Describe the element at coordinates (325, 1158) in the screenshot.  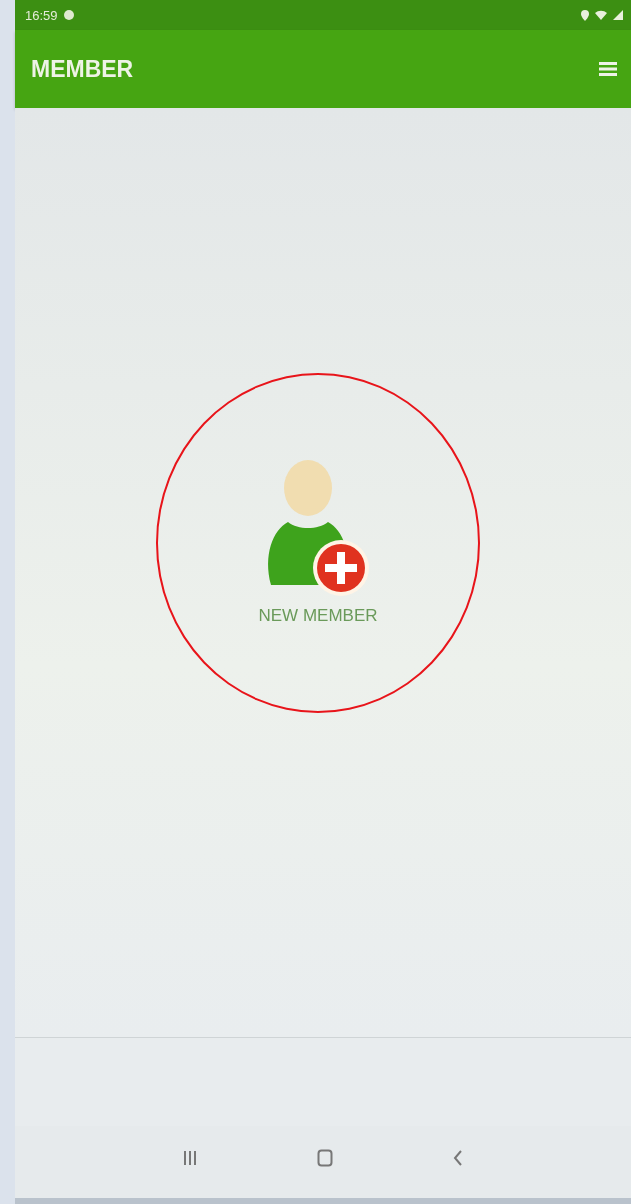
I see `home-icon` at that location.